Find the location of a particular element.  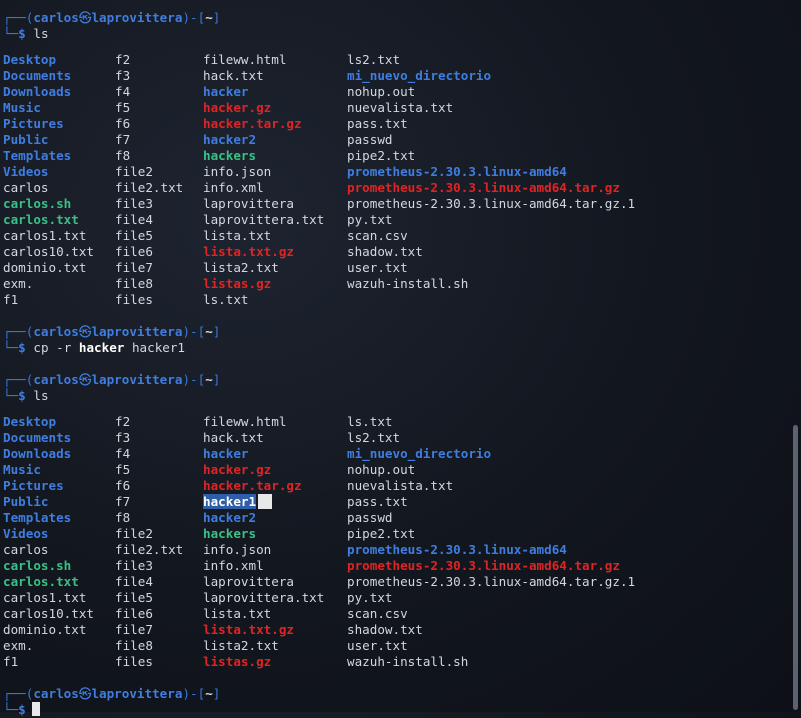

prompt-at-symbol: ㉿ is located at coordinates (85, 693).